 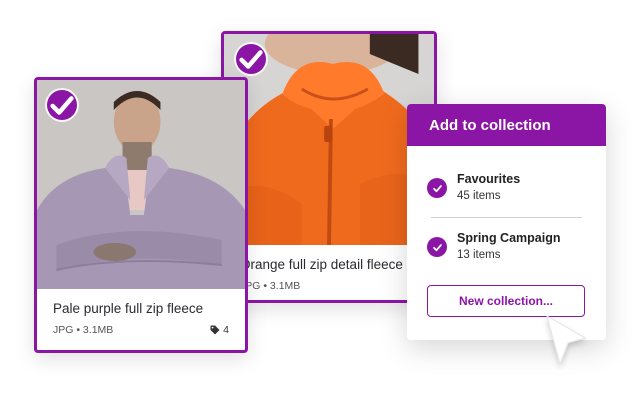 What do you see at coordinates (321, 264) in the screenshot?
I see `asset-title: Orange full zip detail fleece` at bounding box center [321, 264].